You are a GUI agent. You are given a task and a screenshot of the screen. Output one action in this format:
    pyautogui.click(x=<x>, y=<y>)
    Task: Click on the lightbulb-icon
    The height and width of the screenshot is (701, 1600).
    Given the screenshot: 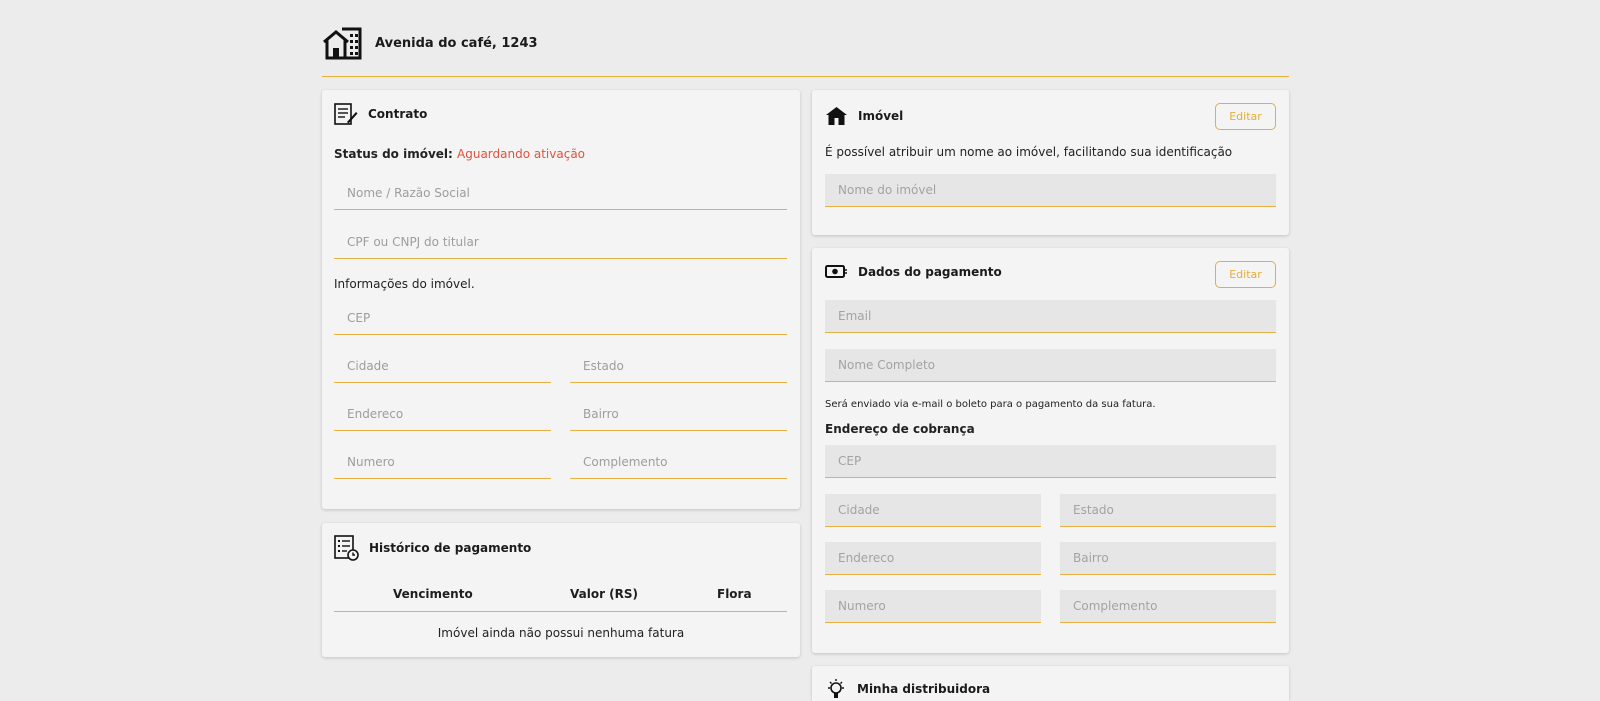 What is the action you would take?
    pyautogui.click(x=836, y=688)
    